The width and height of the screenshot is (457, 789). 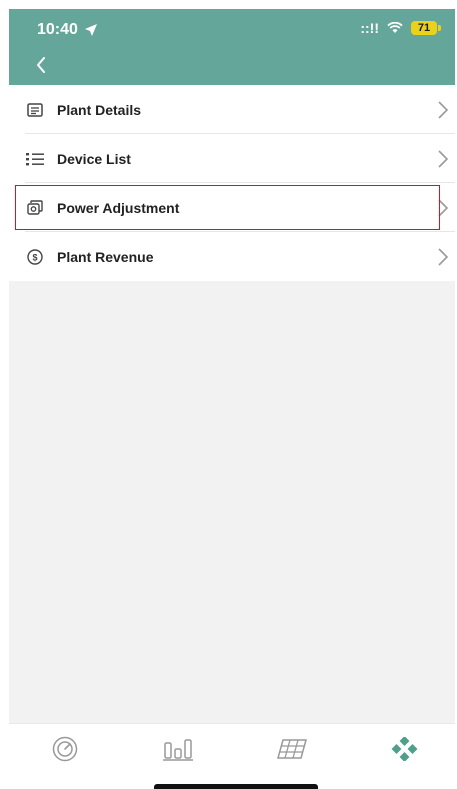 I want to click on tab-statistics, so click(x=178, y=749).